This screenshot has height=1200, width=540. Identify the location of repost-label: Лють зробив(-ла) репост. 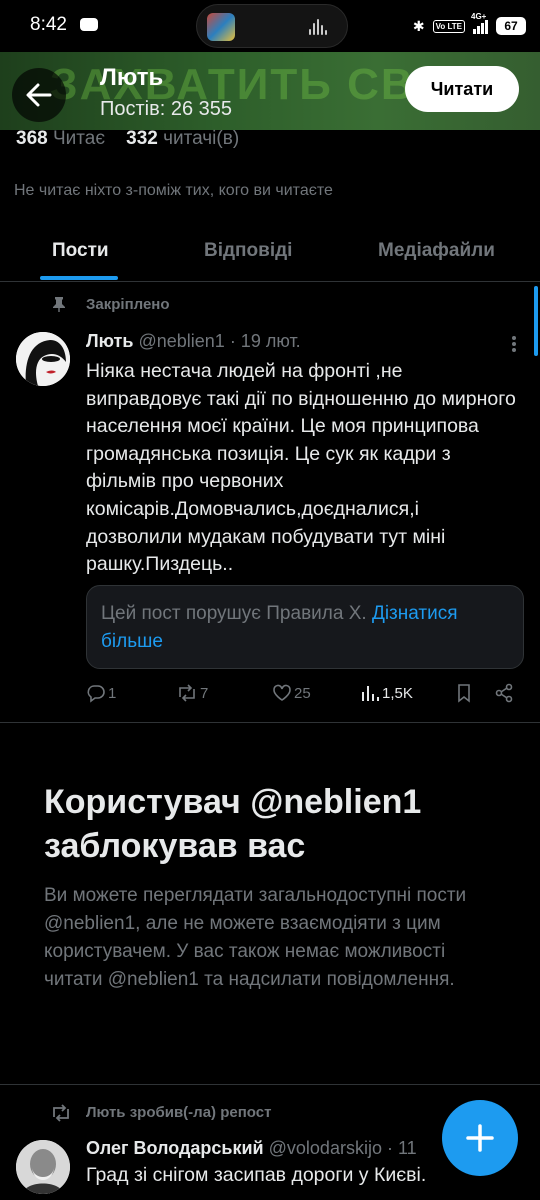
(178, 1112).